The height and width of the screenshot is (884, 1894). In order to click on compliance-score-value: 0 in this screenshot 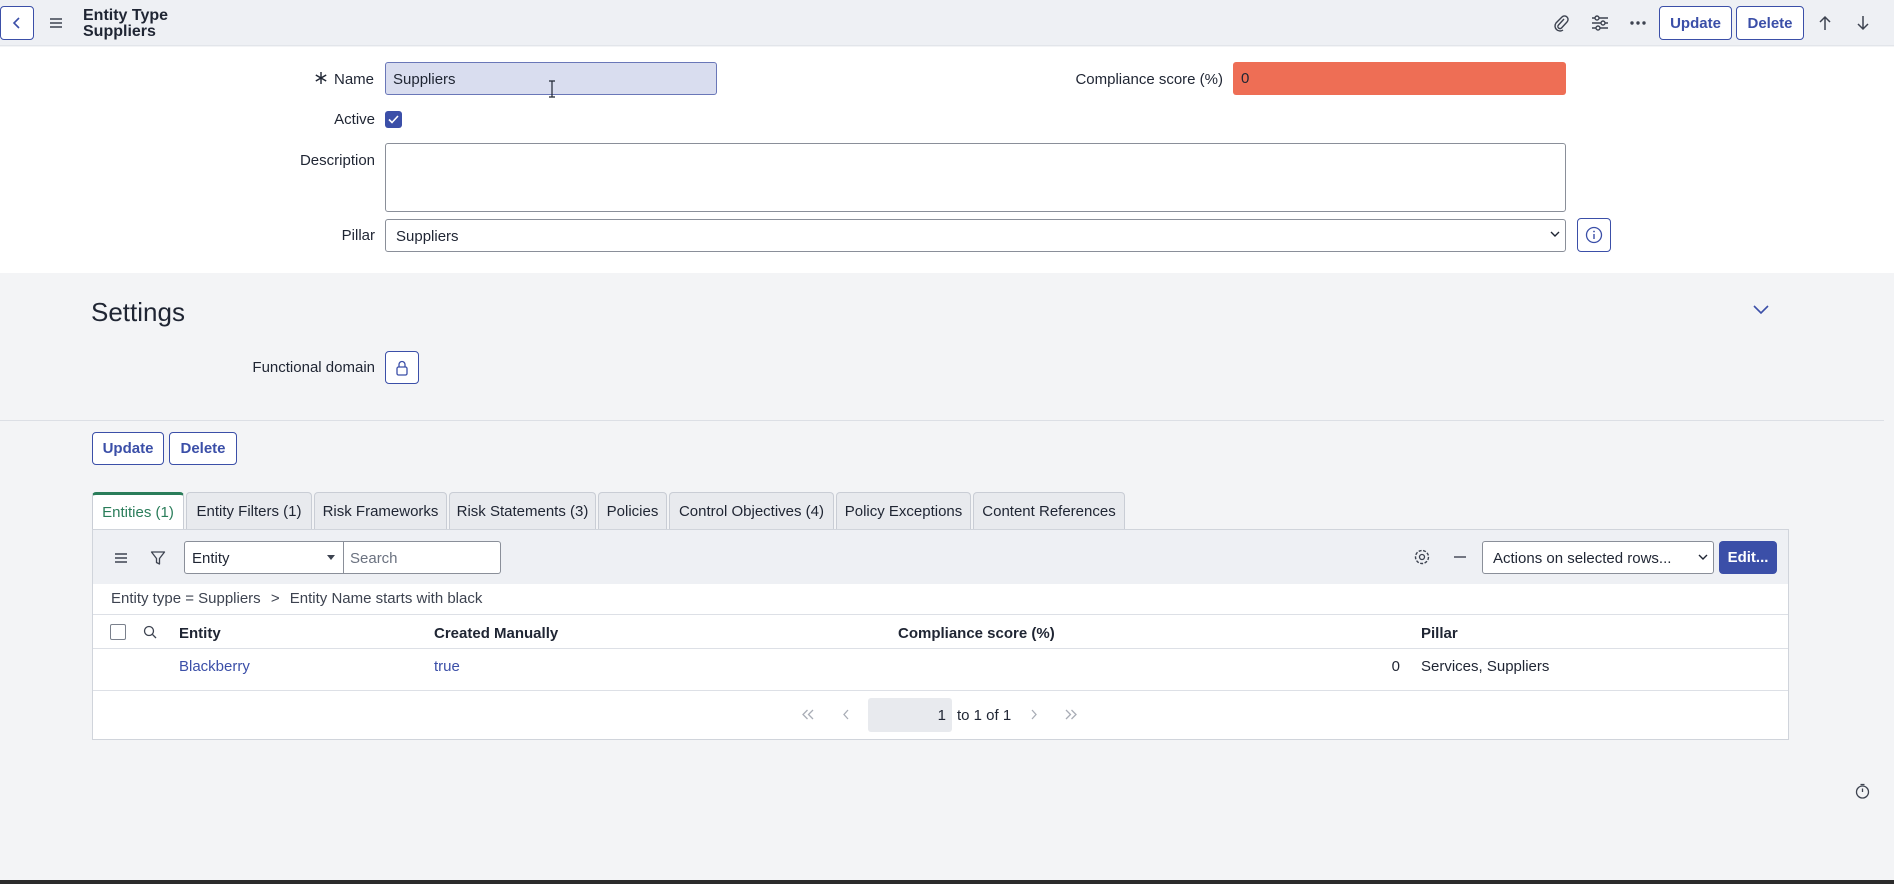, I will do `click(1395, 666)`.